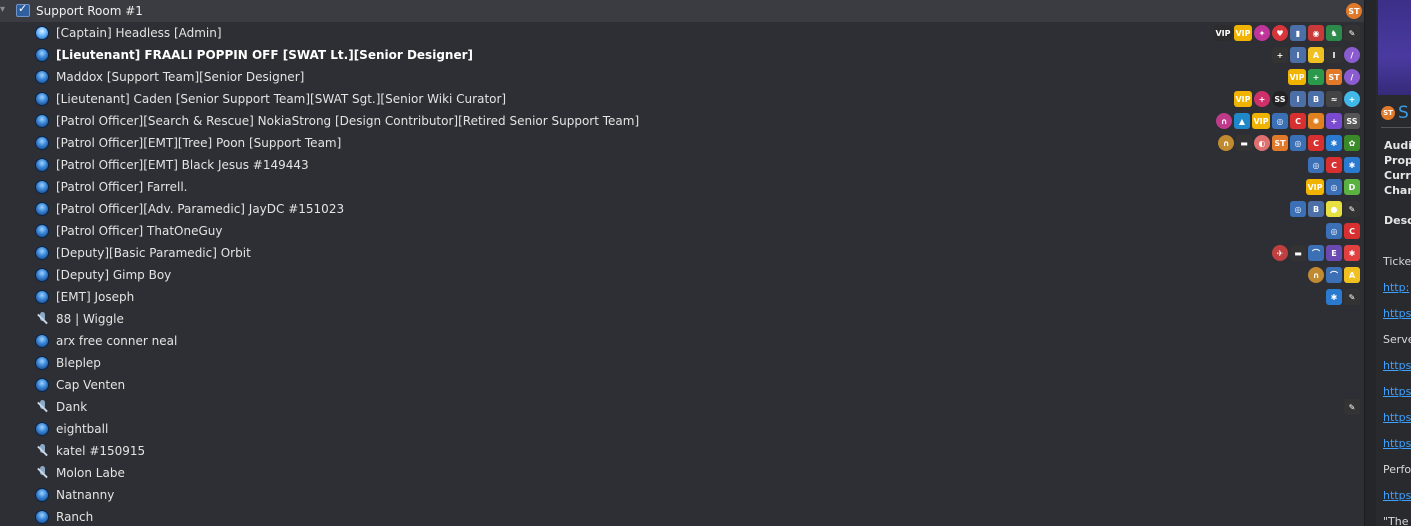 This screenshot has width=1411, height=526. I want to click on user-row: arx free conner neal, so click(682, 341).